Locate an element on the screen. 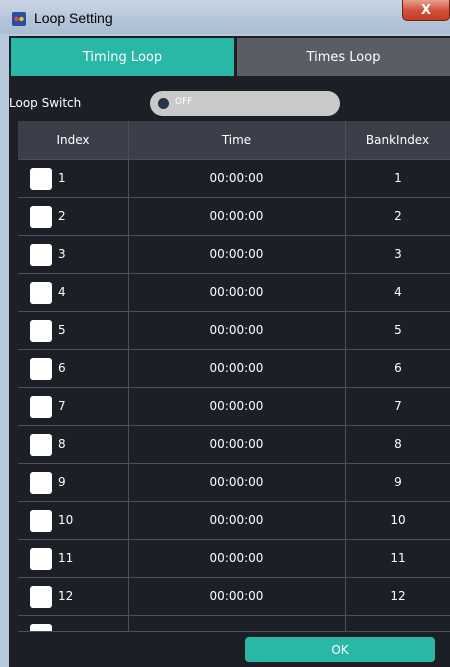 This screenshot has height=667, width=450. table-row: 5 00:00:00 5 is located at coordinates (234, 330).